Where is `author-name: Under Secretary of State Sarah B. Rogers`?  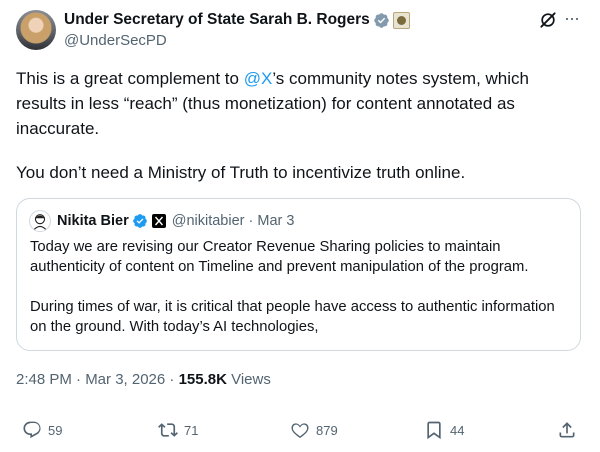
author-name: Under Secretary of State Sarah B. Rogers is located at coordinates (217, 20).